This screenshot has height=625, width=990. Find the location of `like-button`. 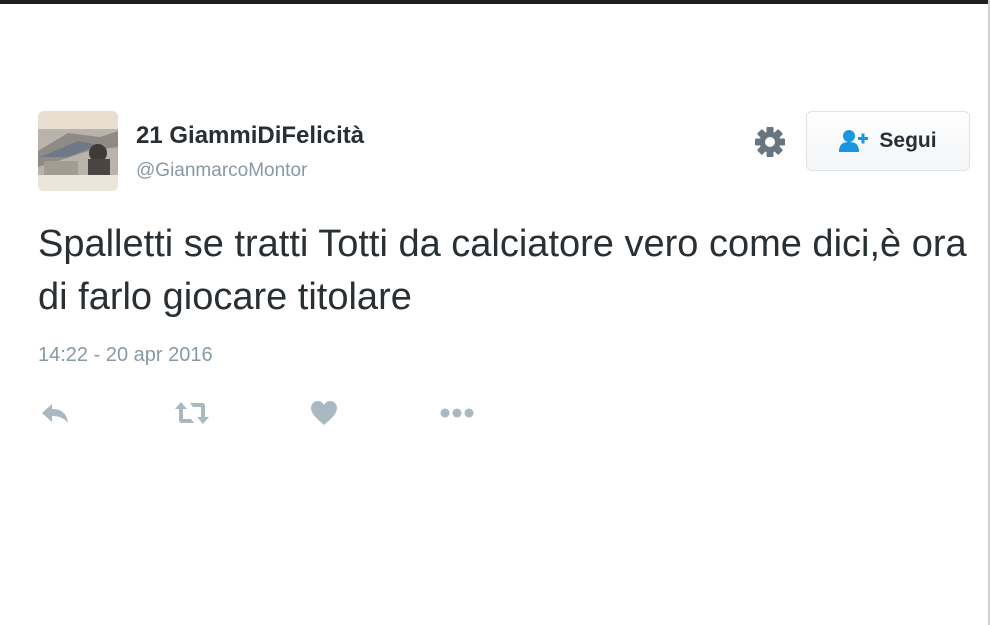

like-button is located at coordinates (324, 413).